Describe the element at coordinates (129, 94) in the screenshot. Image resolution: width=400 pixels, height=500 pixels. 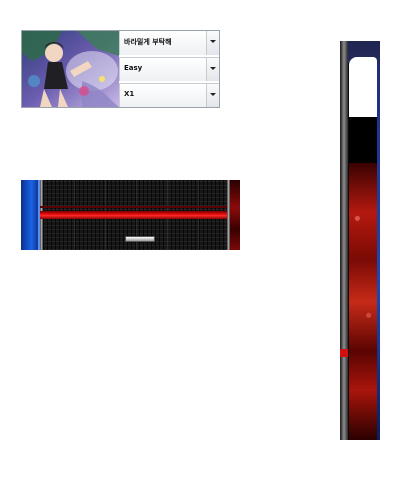
I see `speed-value: X1` at that location.